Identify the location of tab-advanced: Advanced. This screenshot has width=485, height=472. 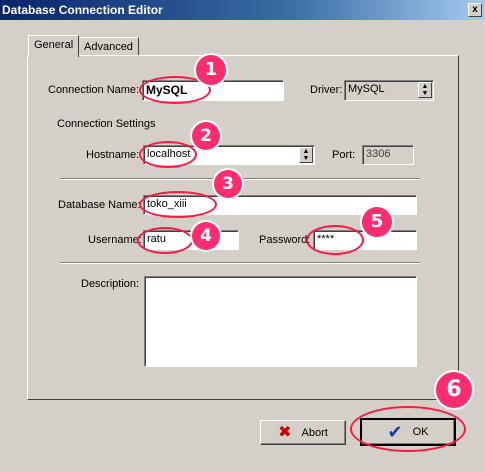
(108, 47).